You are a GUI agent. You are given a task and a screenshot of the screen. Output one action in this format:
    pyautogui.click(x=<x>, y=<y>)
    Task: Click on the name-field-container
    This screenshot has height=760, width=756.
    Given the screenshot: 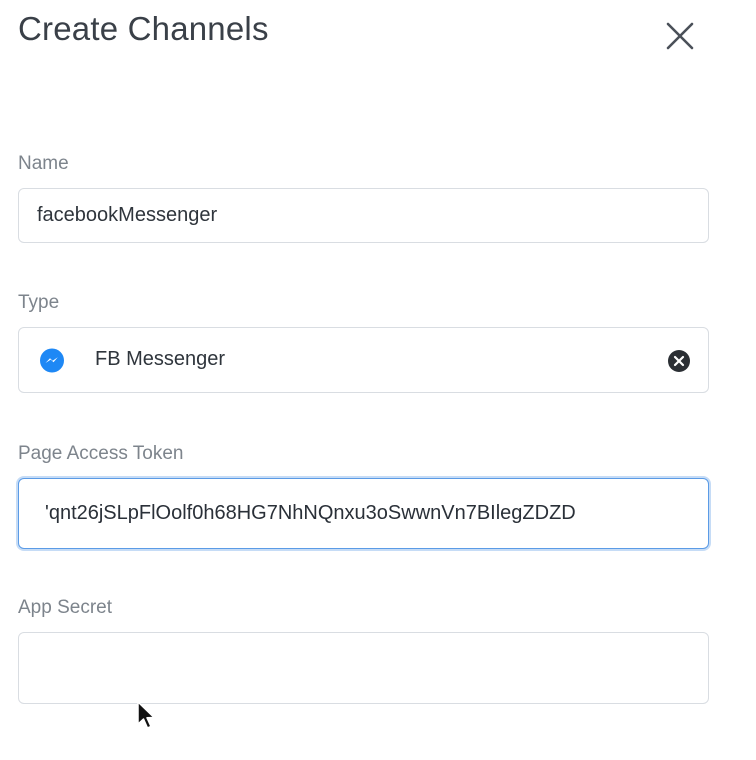 What is the action you would take?
    pyautogui.click(x=363, y=215)
    